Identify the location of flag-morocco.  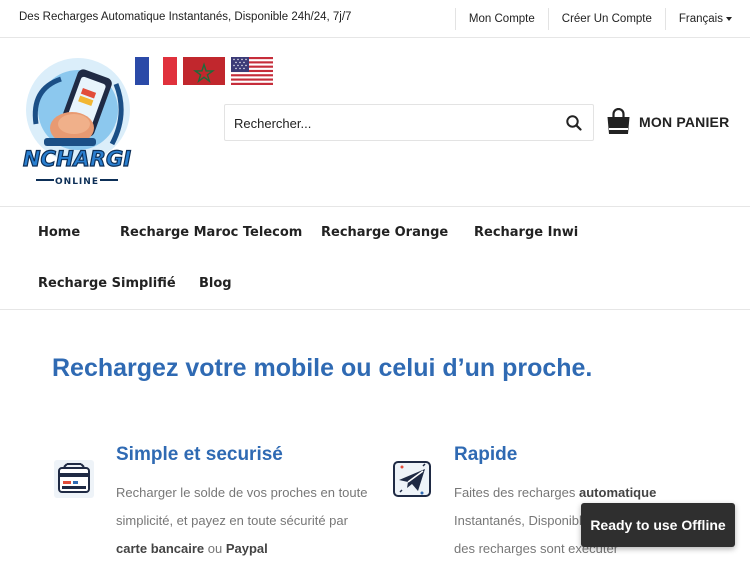
(204, 71).